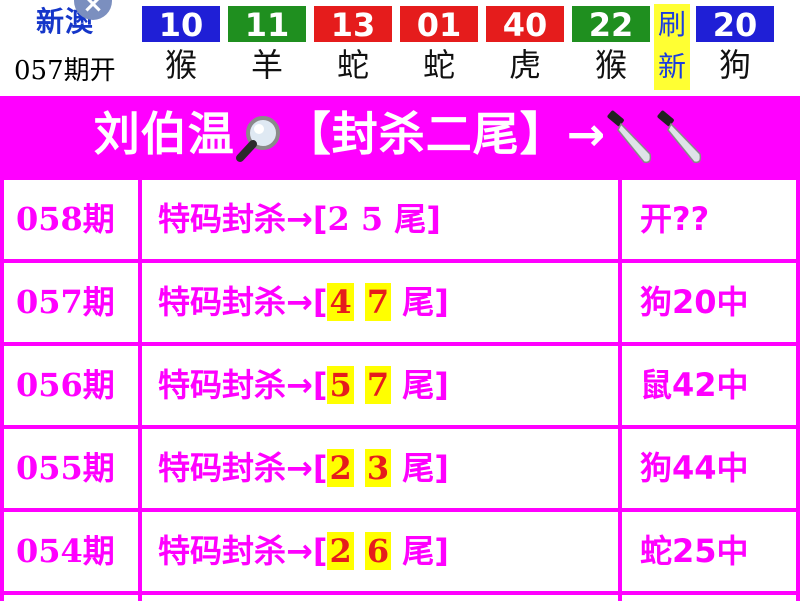 The image size is (800, 601). I want to click on table-row: 054期 特码封杀→[2 6 尾] 蛇25中, so click(400, 551).